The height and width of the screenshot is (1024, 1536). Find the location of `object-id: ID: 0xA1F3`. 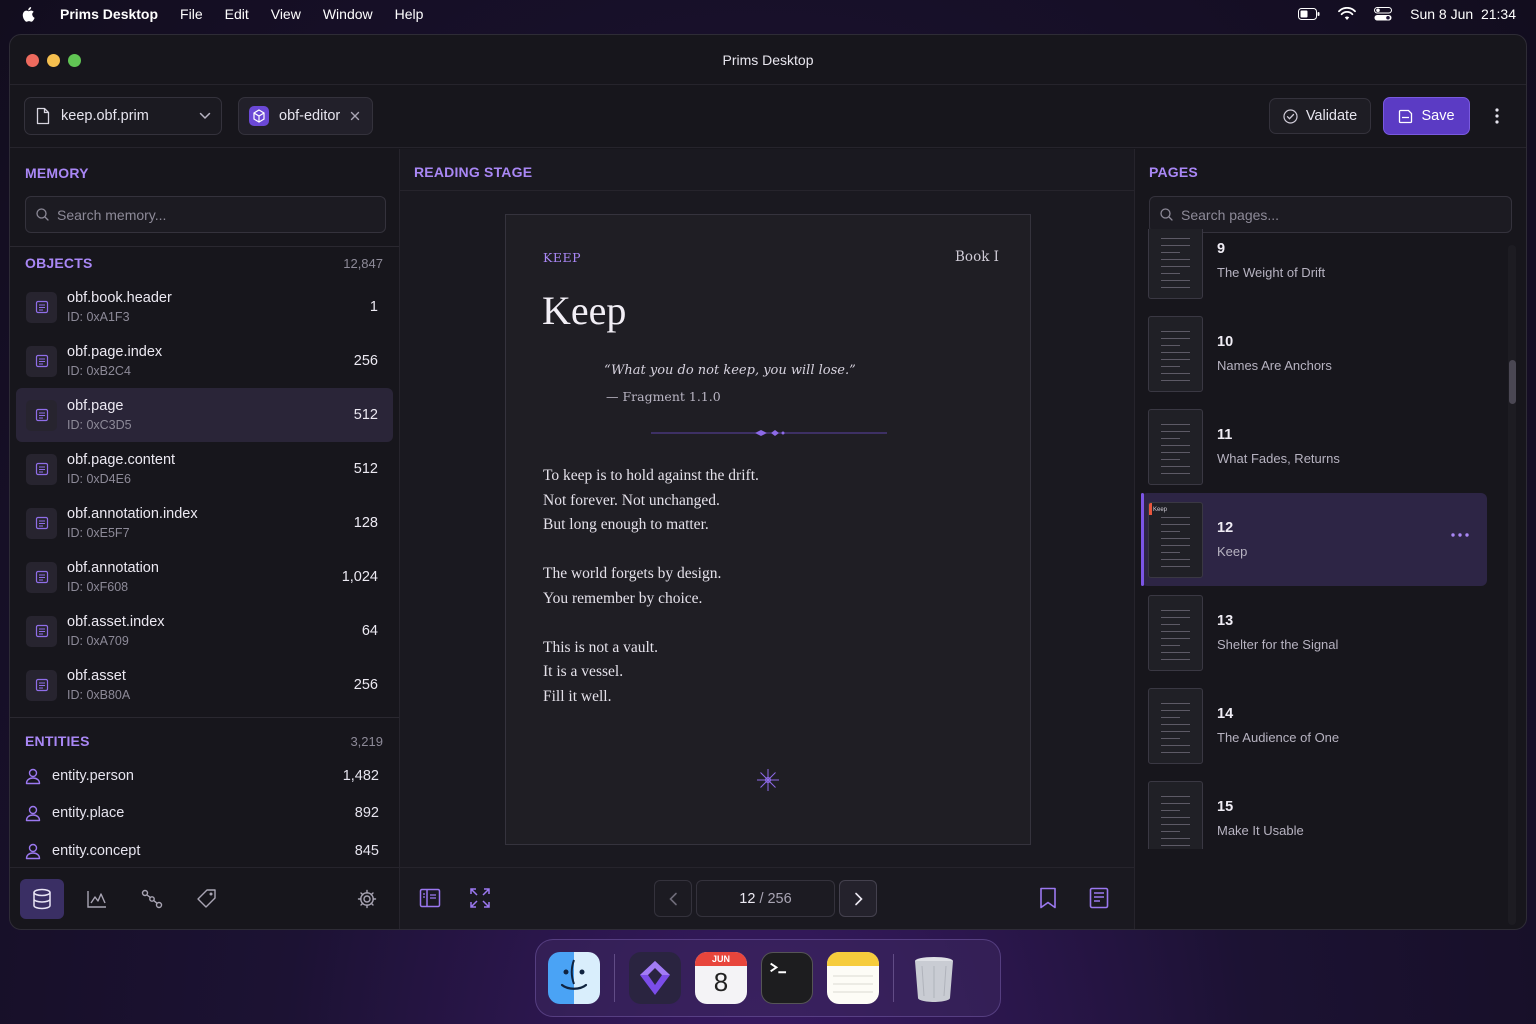

object-id: ID: 0xA1F3 is located at coordinates (98, 317).